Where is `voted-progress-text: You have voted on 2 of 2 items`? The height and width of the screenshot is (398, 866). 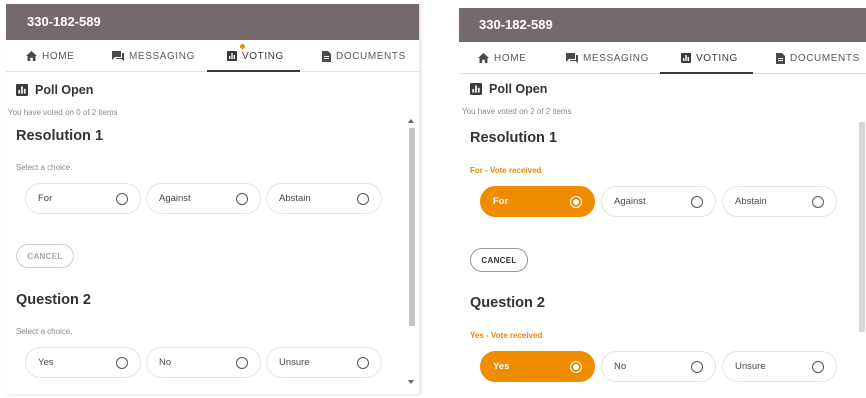
voted-progress-text: You have voted on 2 of 2 items is located at coordinates (517, 111).